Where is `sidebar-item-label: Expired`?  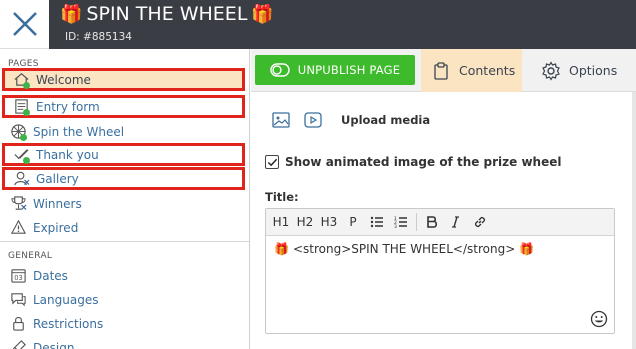
sidebar-item-label: Expired is located at coordinates (56, 227).